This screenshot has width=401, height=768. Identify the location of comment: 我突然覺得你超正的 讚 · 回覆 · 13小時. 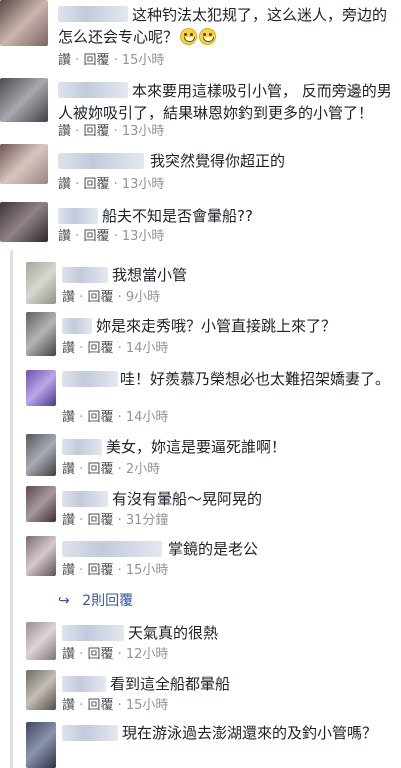
(200, 170).